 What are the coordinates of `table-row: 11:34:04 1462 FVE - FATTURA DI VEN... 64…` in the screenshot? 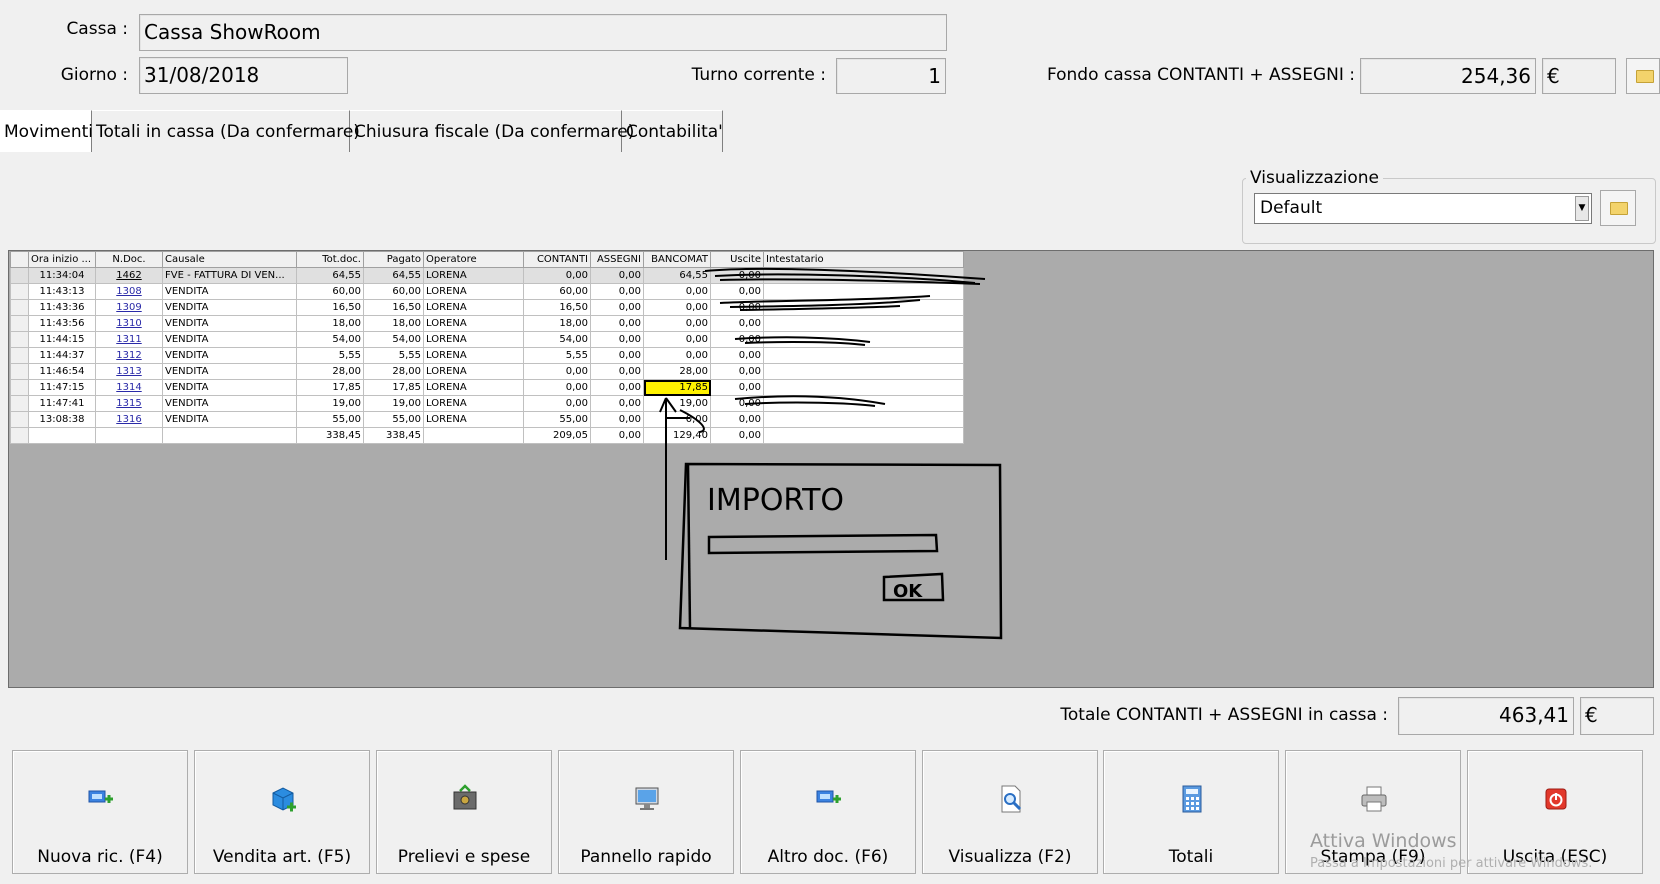 It's located at (487, 275).